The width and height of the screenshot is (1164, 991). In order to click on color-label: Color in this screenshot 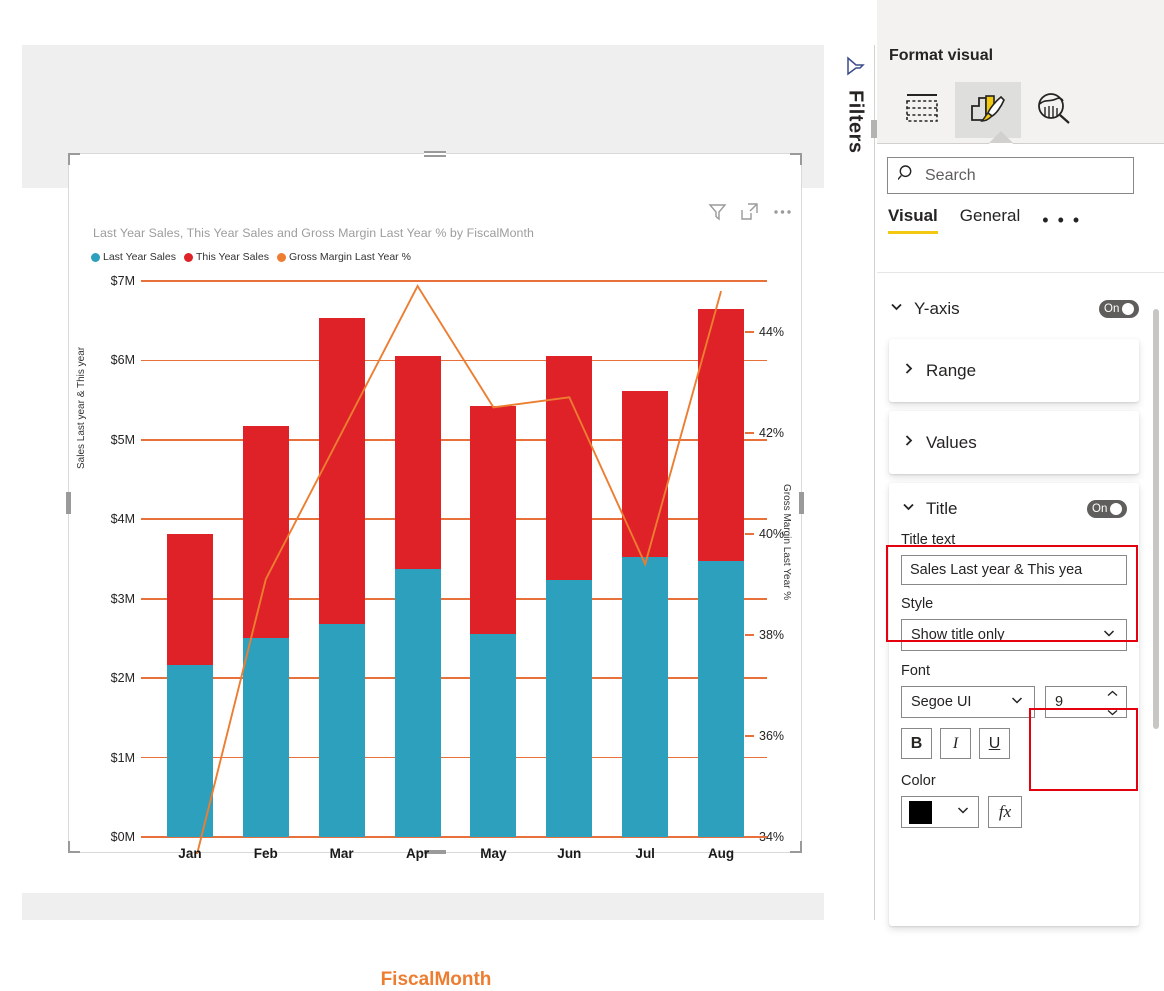, I will do `click(918, 781)`.